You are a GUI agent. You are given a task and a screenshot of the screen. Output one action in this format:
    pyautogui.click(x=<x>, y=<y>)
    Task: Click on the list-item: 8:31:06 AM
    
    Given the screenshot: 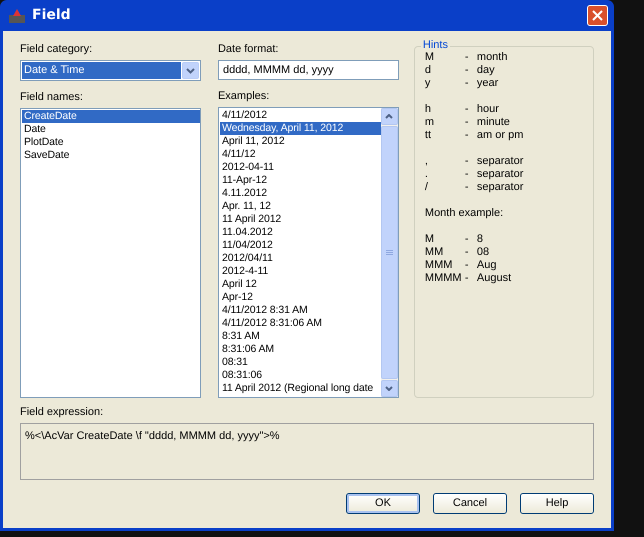 What is the action you would take?
    pyautogui.click(x=300, y=349)
    